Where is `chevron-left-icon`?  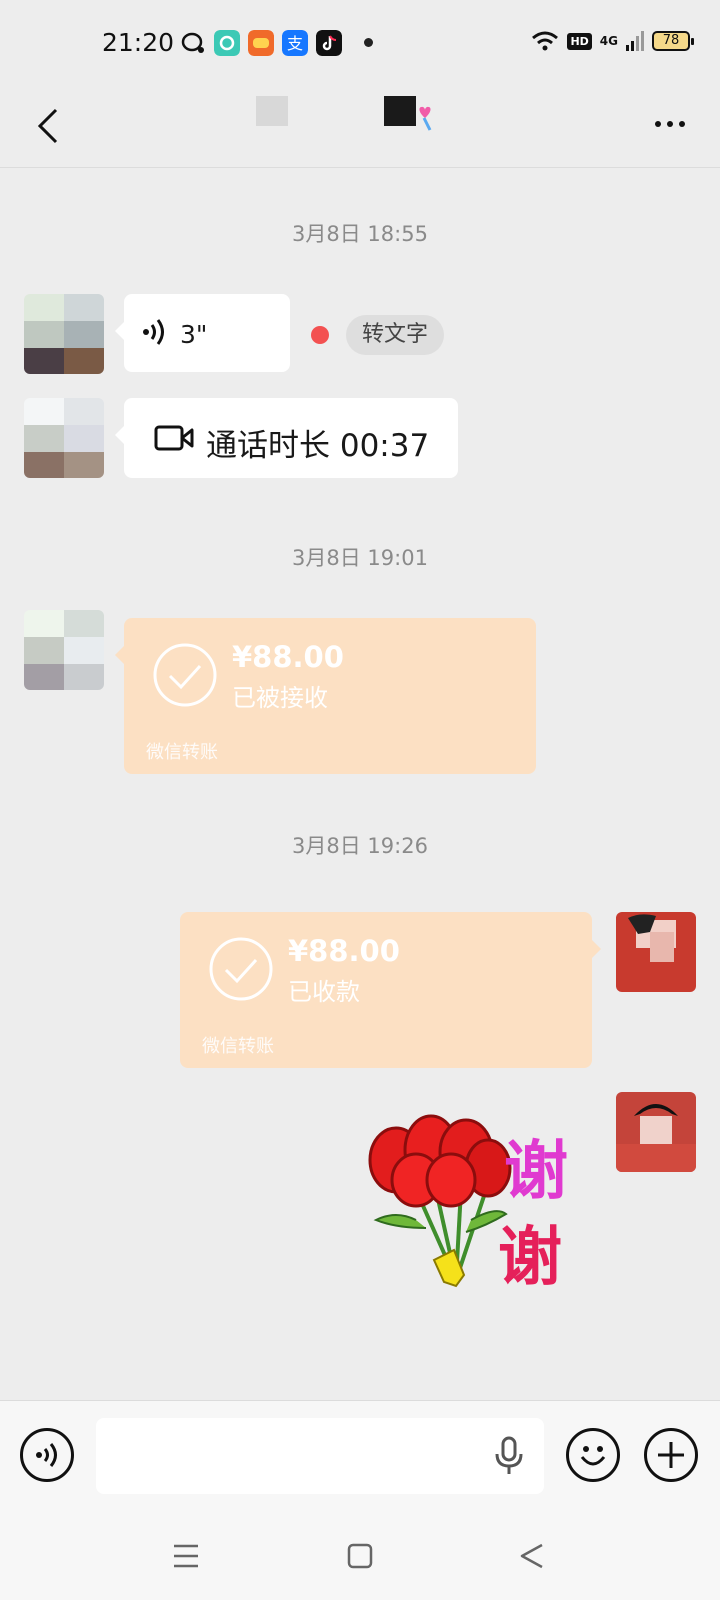
chevron-left-icon is located at coordinates (47, 126).